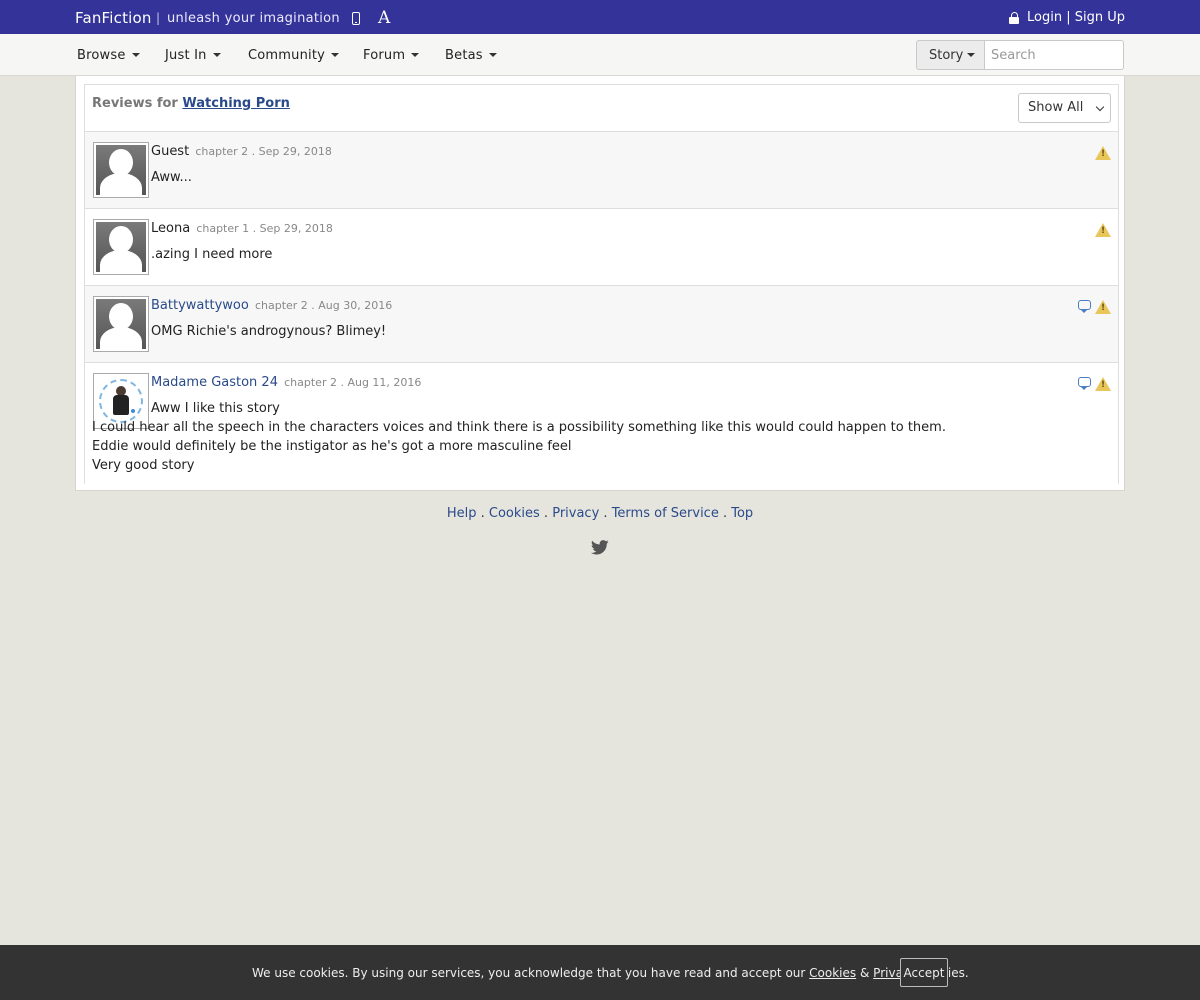  Describe the element at coordinates (170, 151) in the screenshot. I see `reviewer-name-text: Guest` at that location.